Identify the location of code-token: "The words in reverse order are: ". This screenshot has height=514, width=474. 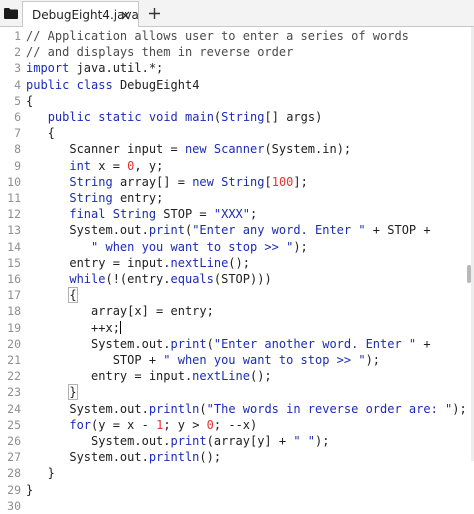
(329, 408).